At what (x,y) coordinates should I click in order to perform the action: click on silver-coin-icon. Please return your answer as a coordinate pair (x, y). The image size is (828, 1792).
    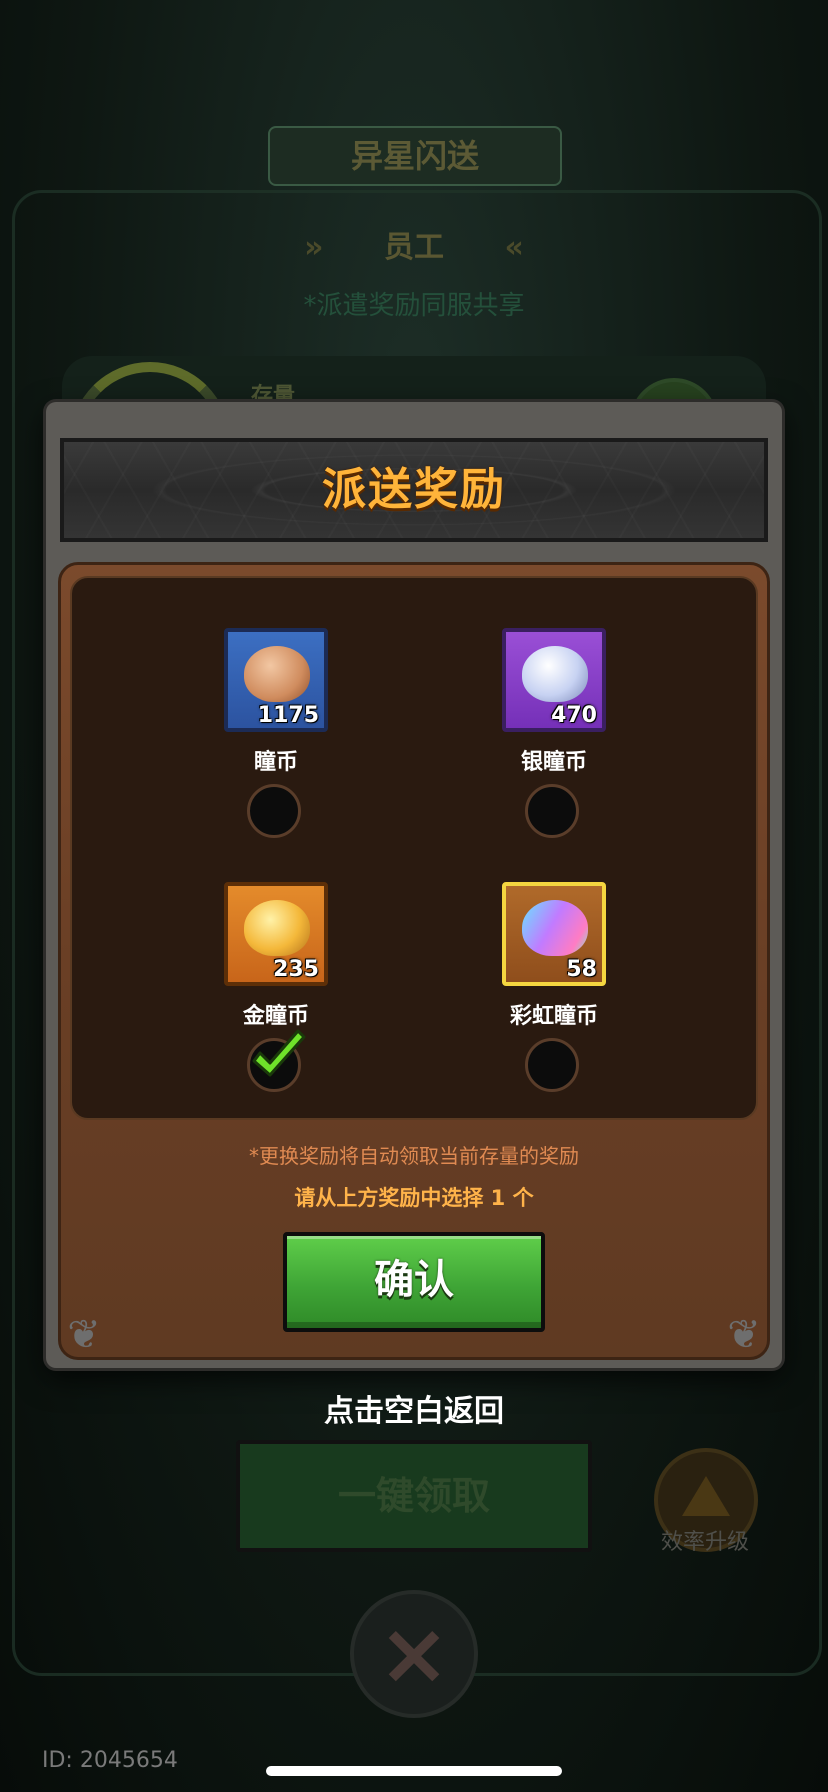
    Looking at the image, I should click on (555, 674).